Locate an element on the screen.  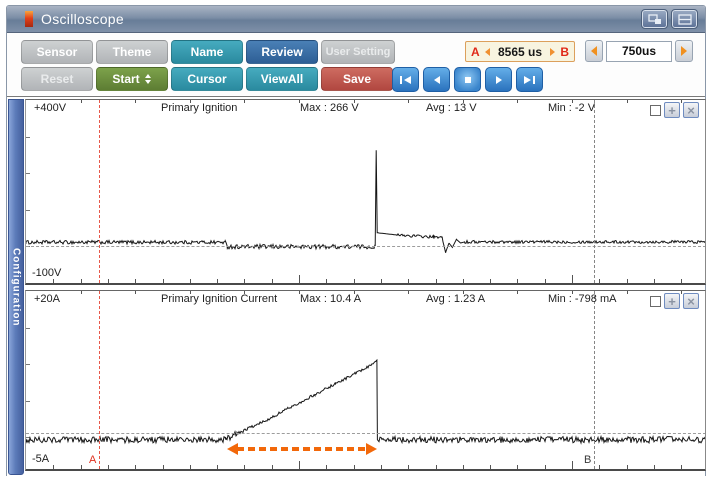
scale-bottom-label: -100V is located at coordinates (47, 273).